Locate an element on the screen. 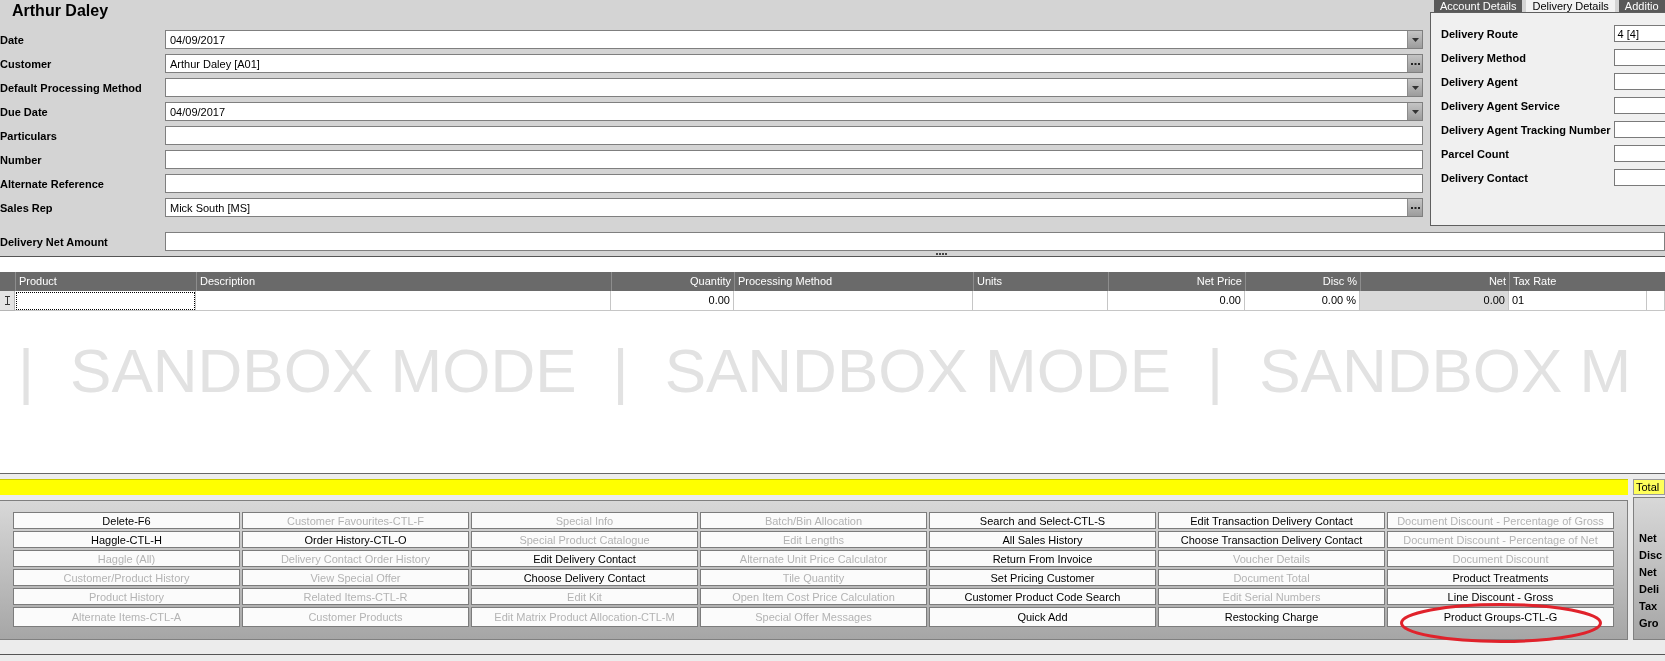 The width and height of the screenshot is (1665, 661). column-header: Description is located at coordinates (403, 281).